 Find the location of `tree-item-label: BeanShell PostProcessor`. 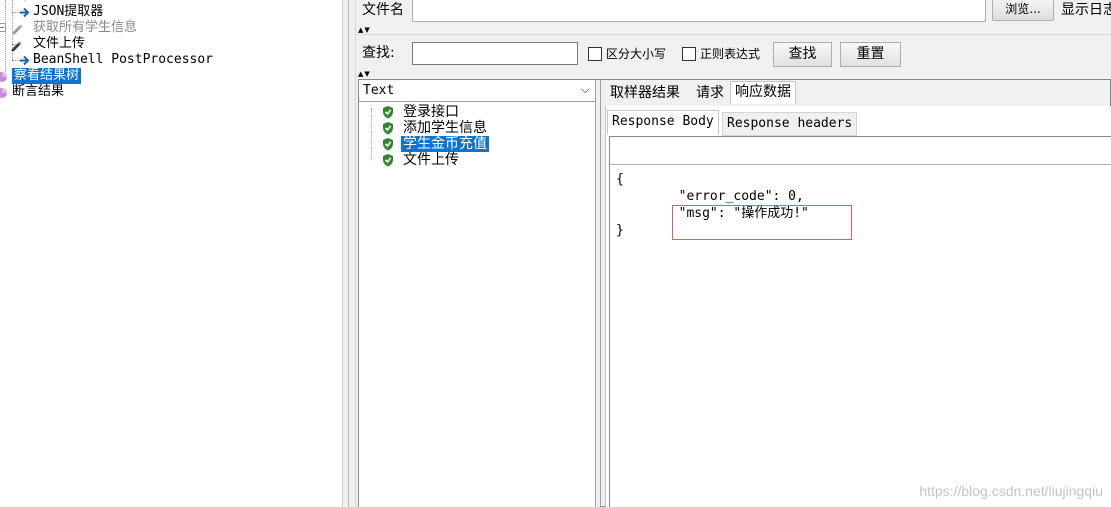

tree-item-label: BeanShell PostProcessor is located at coordinates (123, 59).